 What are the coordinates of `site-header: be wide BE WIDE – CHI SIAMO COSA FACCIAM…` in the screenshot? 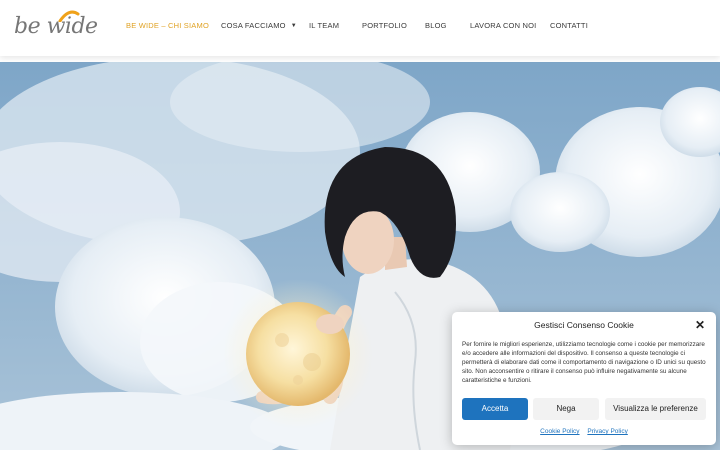 It's located at (360, 28).